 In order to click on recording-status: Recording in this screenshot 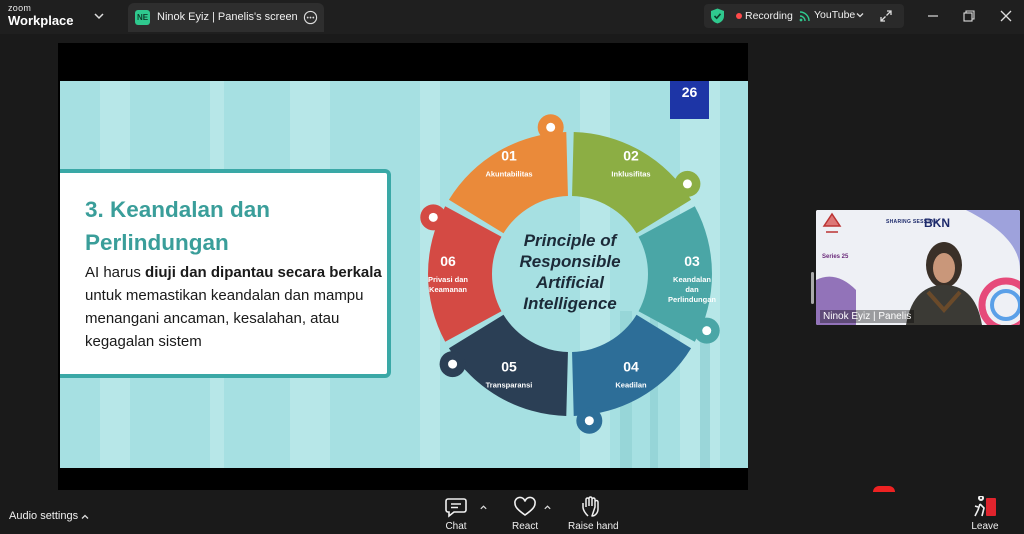, I will do `click(769, 16)`.